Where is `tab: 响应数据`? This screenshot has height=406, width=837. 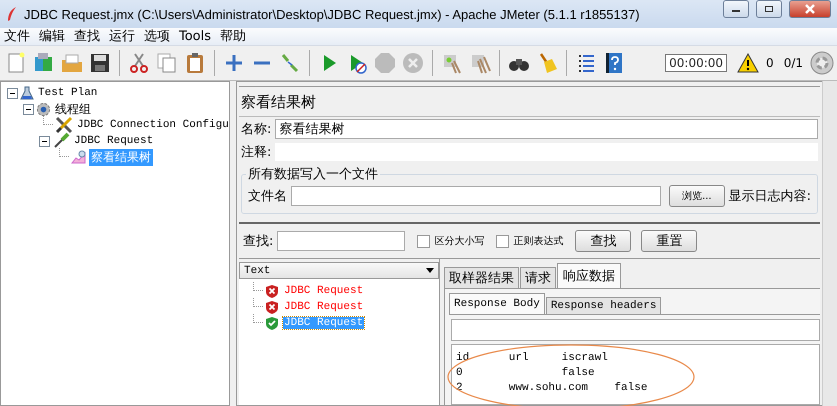
tab: 响应数据 is located at coordinates (589, 275).